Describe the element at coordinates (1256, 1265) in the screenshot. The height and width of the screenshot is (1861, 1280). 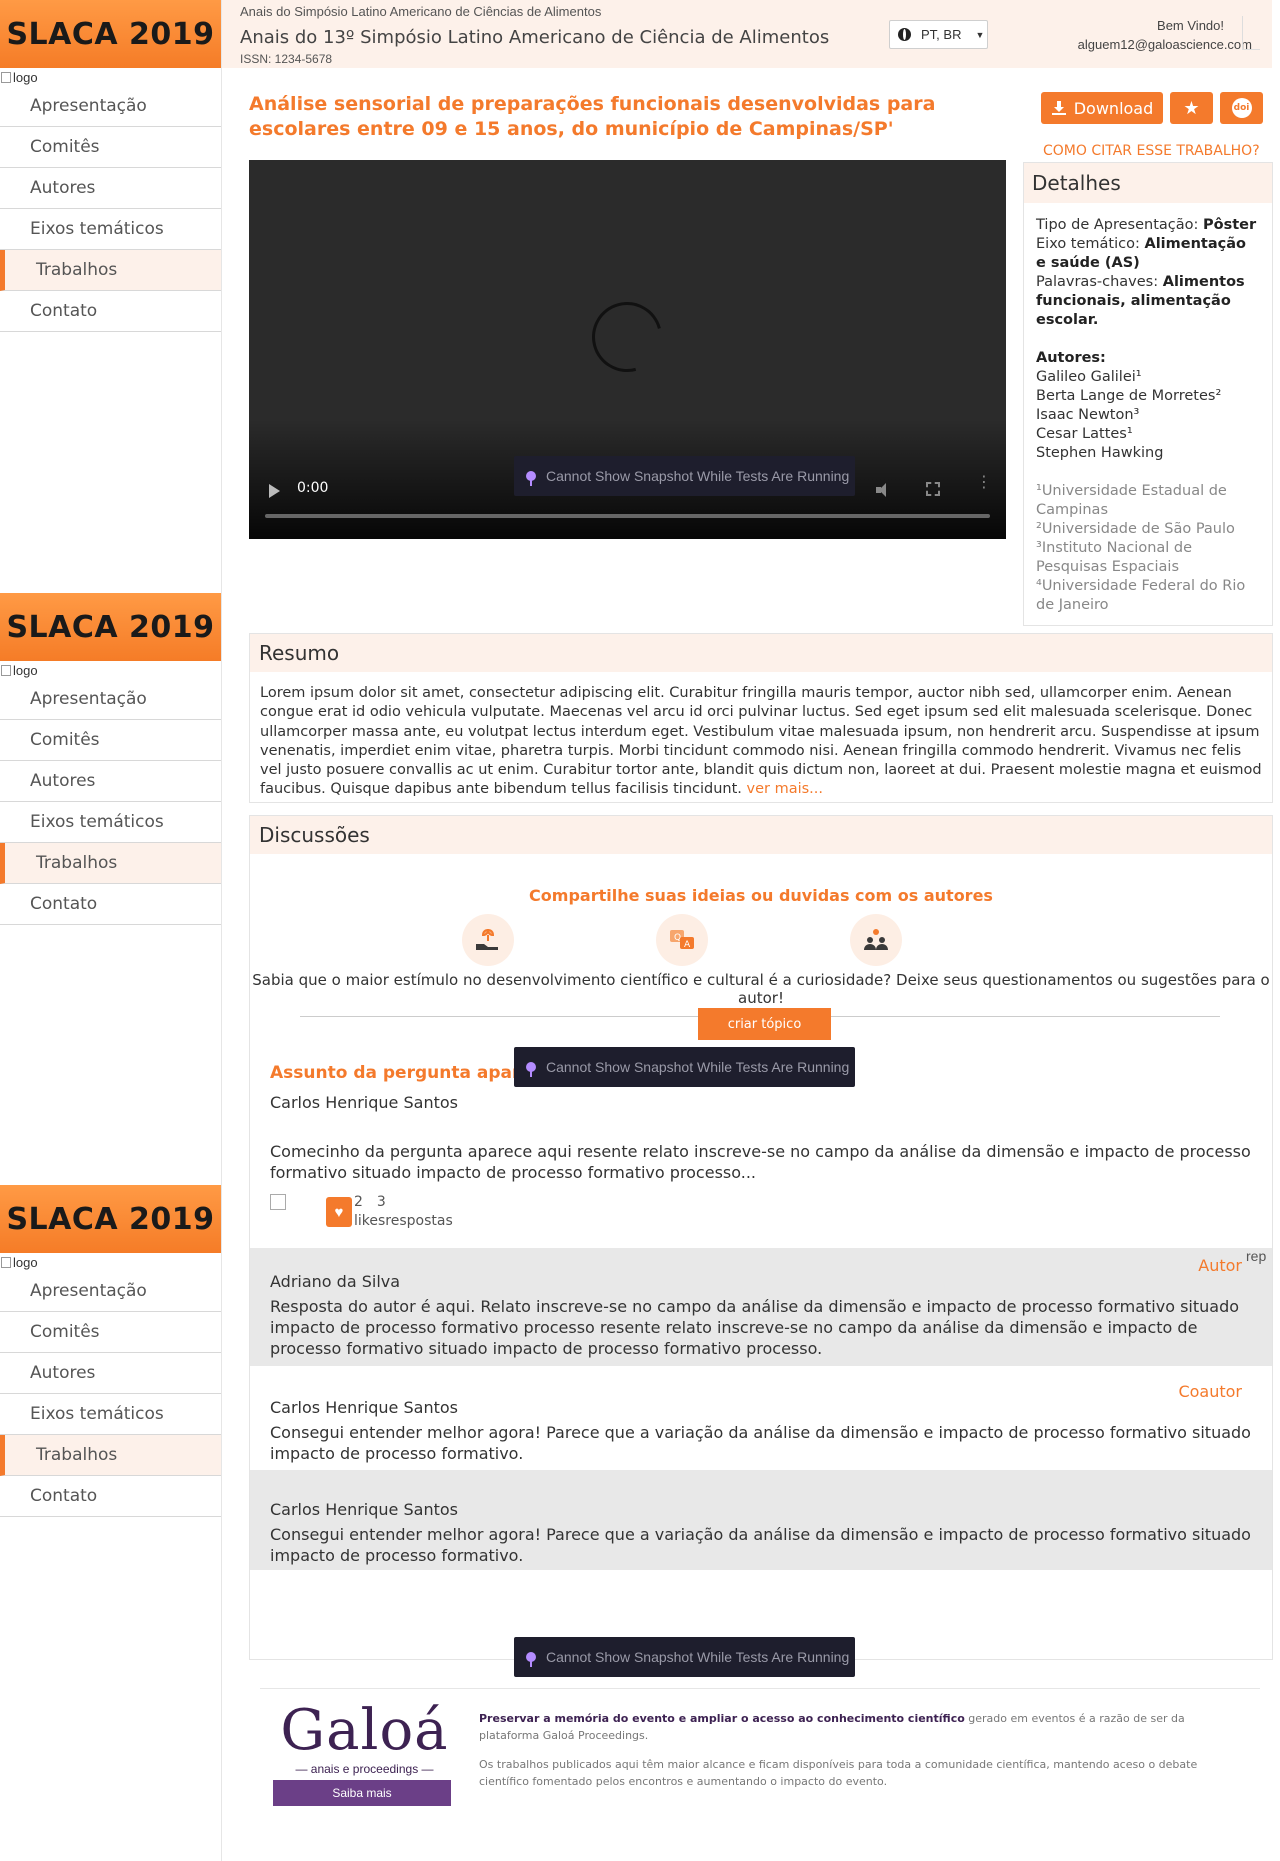
I see `reply-image: rep` at that location.